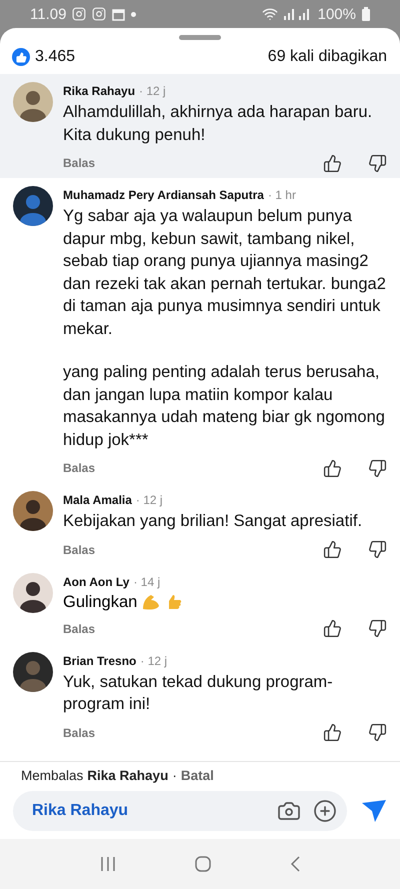  Describe the element at coordinates (97, 500) in the screenshot. I see `commenter-name: Mala Amalia` at that location.